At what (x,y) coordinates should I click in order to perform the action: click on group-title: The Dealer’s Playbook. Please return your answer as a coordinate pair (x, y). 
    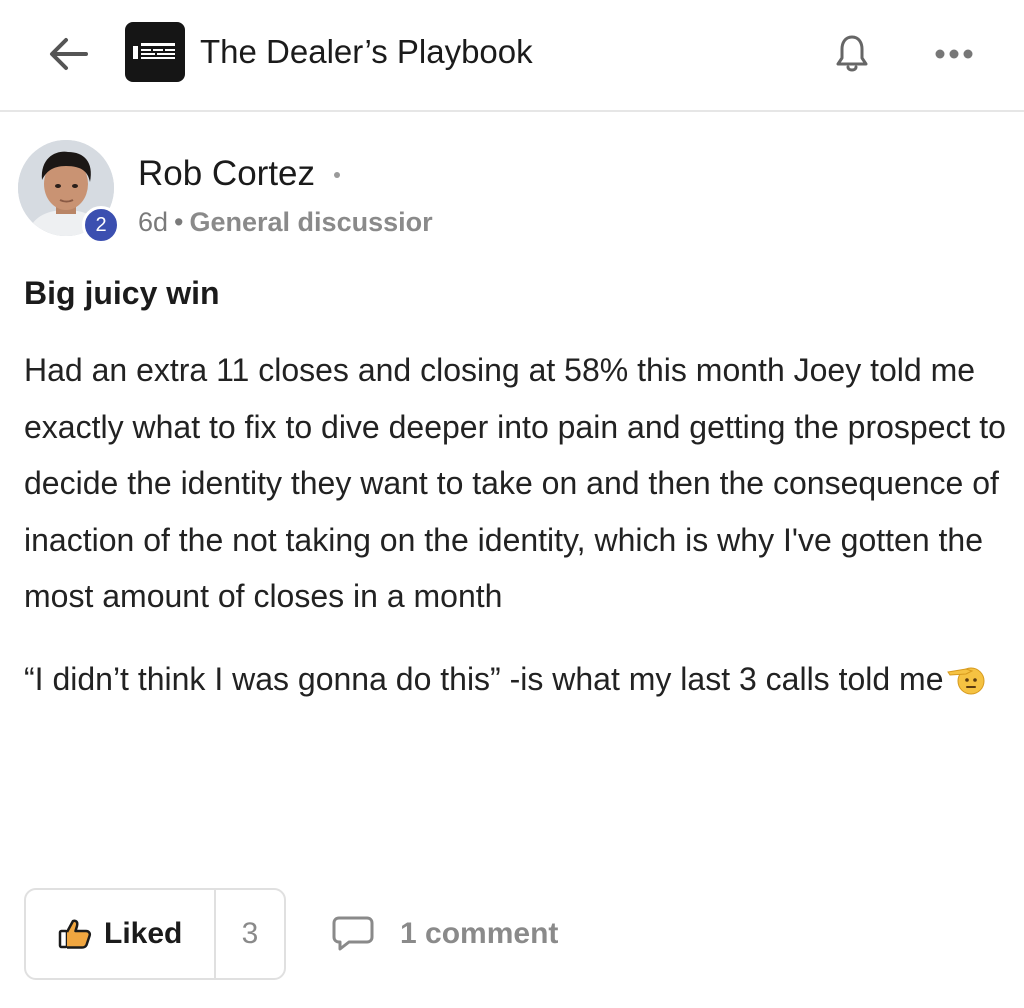
    Looking at the image, I should click on (366, 52).